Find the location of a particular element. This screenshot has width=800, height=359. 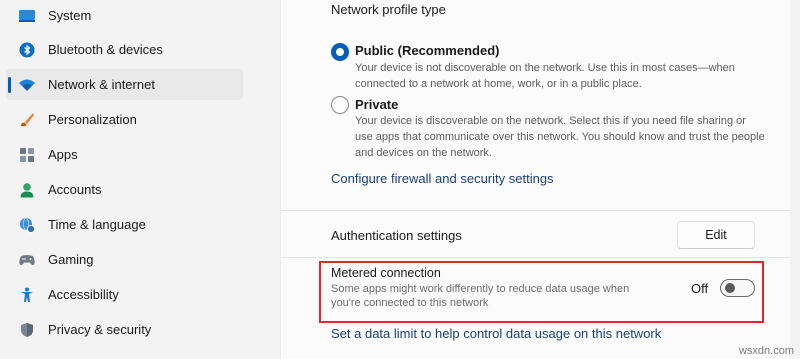

gamepad-icon is located at coordinates (27, 260).